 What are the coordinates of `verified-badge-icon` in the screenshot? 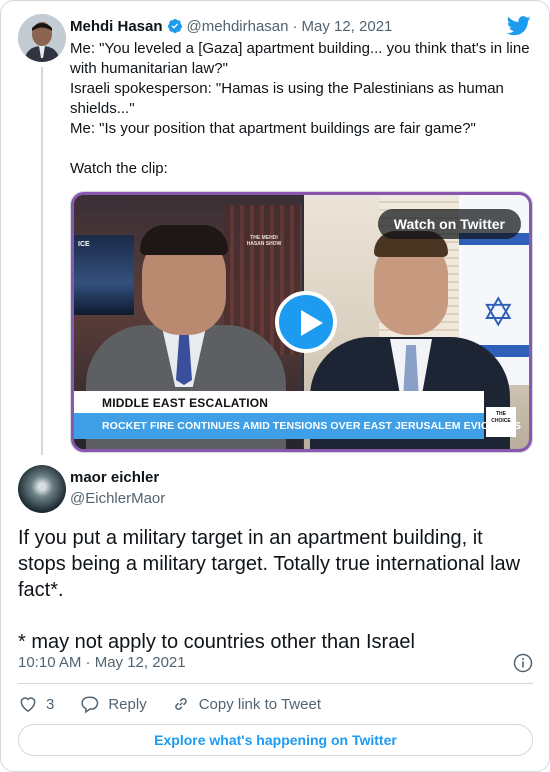 It's located at (175, 26).